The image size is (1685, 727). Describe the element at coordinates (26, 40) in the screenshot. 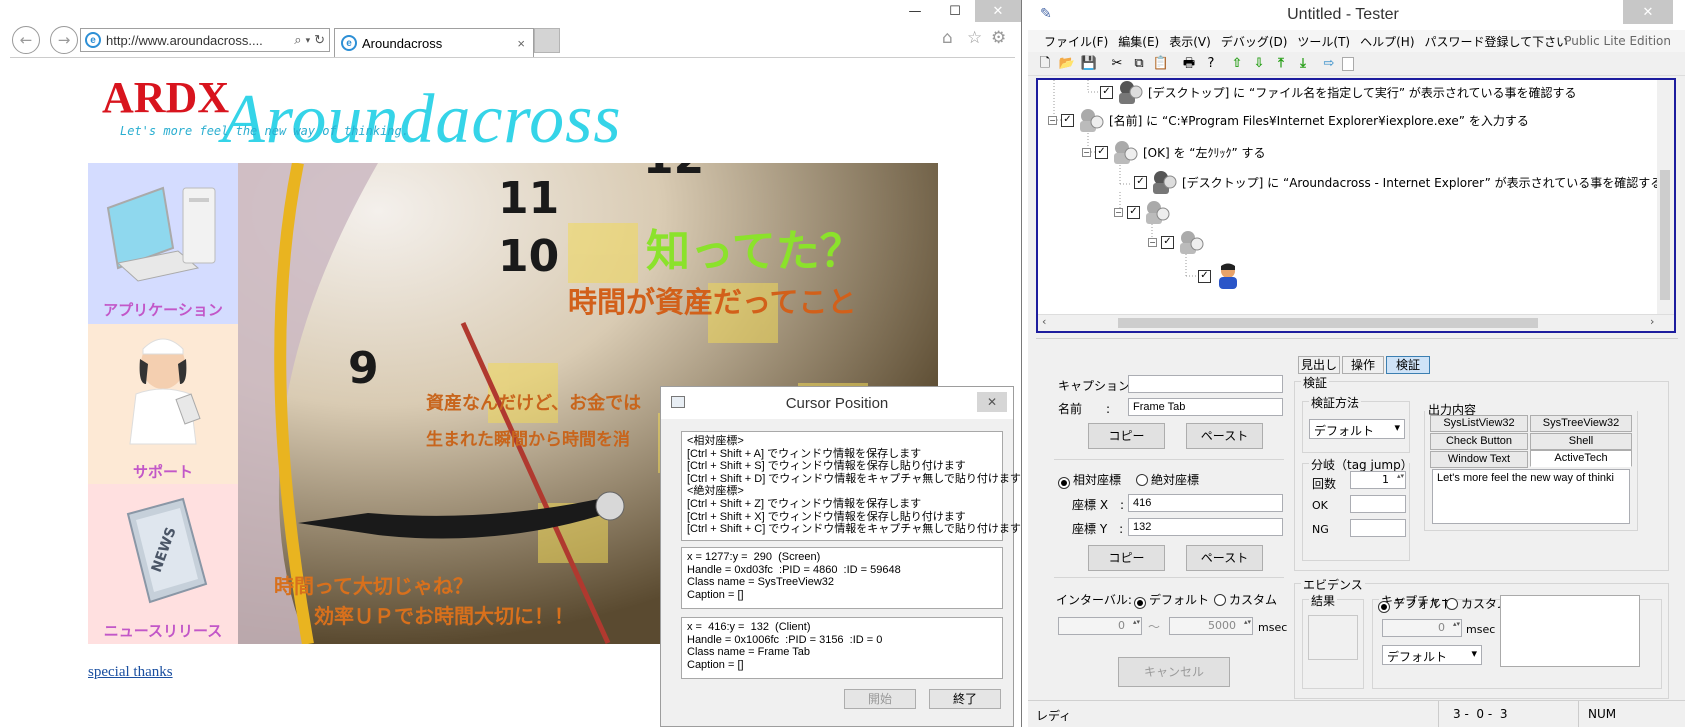

I see `back-button: ←` at that location.